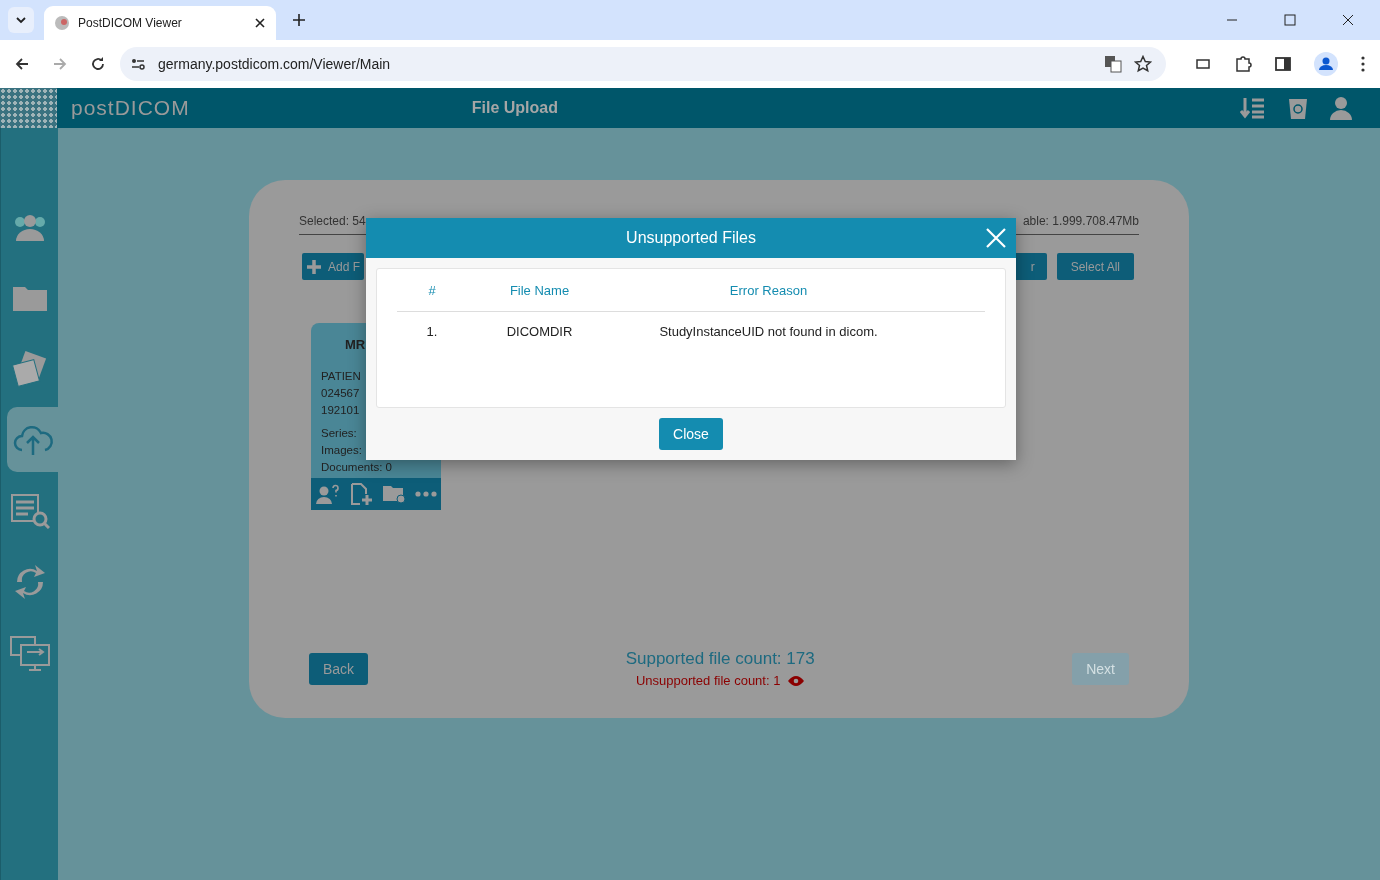 The width and height of the screenshot is (1380, 880). Describe the element at coordinates (130, 108) in the screenshot. I see `logo-text: postDICOM` at that location.